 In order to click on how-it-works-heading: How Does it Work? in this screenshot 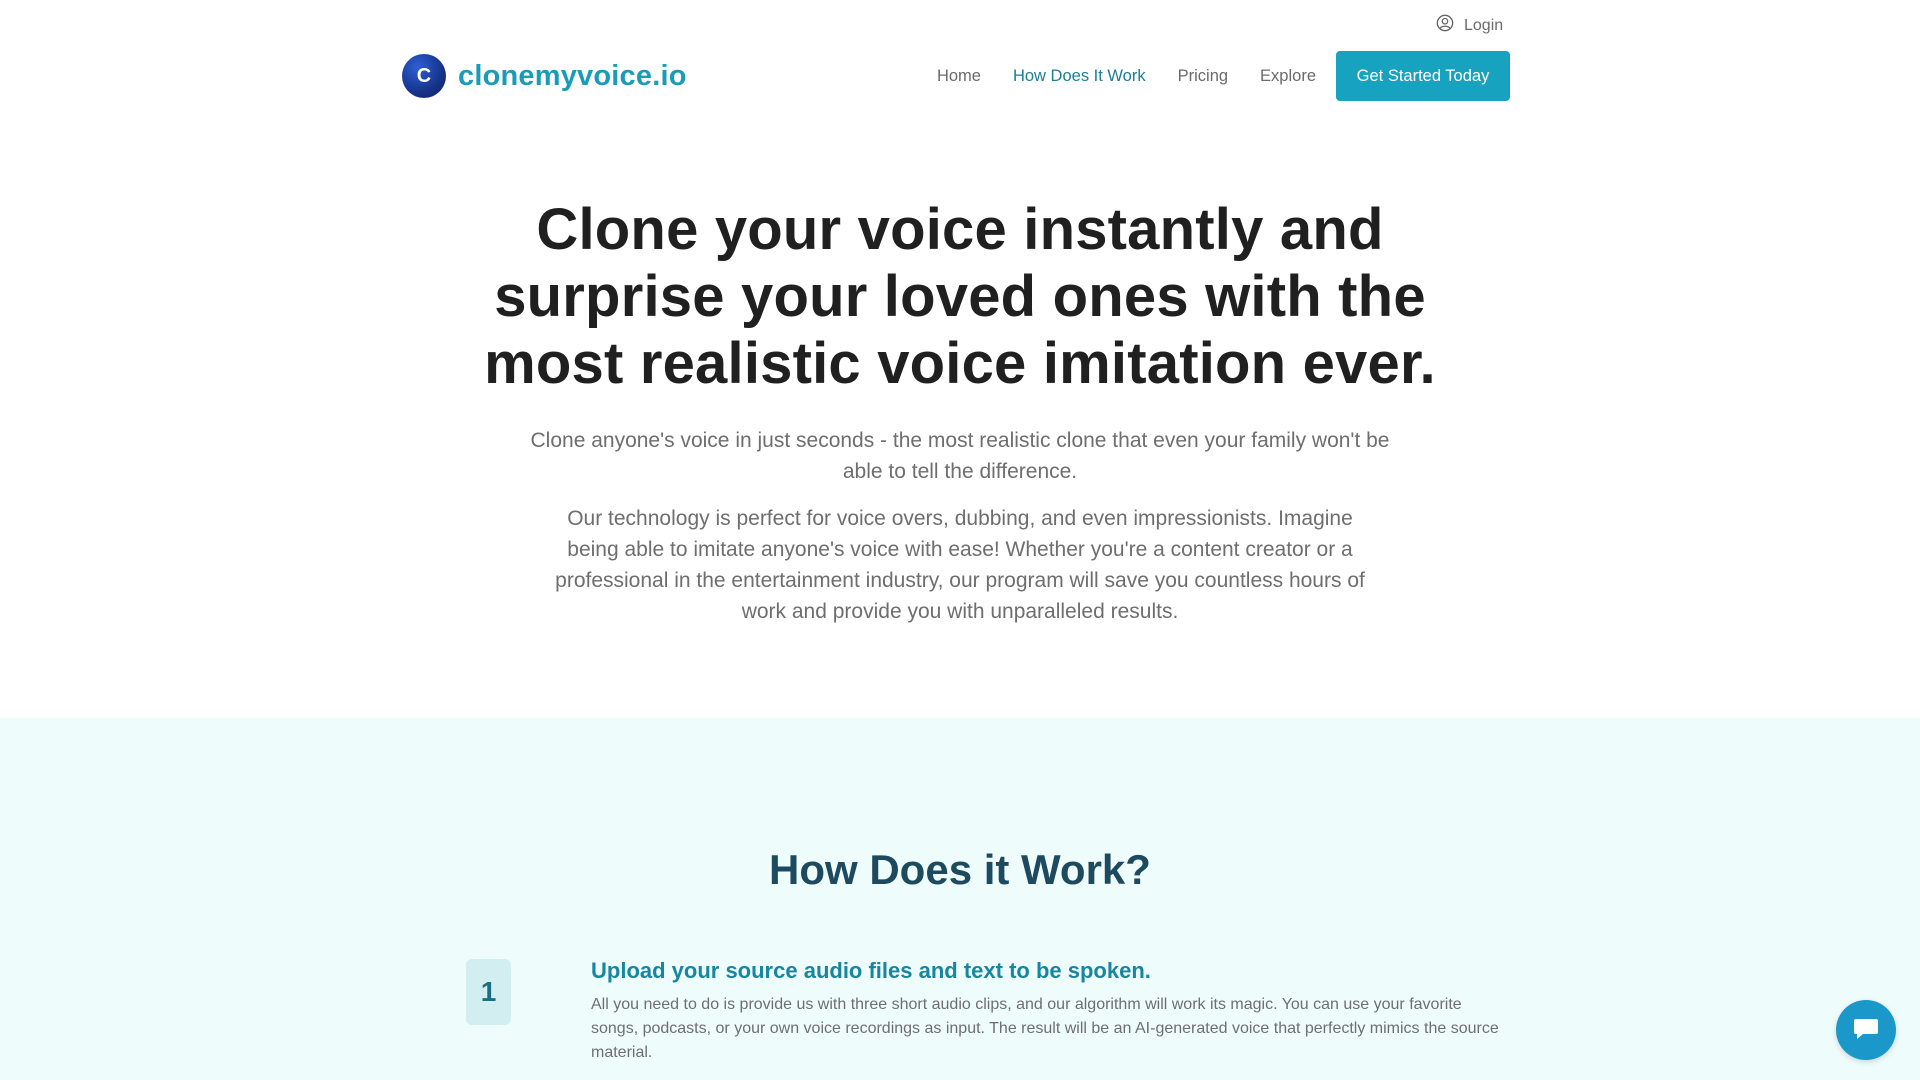, I will do `click(960, 869)`.